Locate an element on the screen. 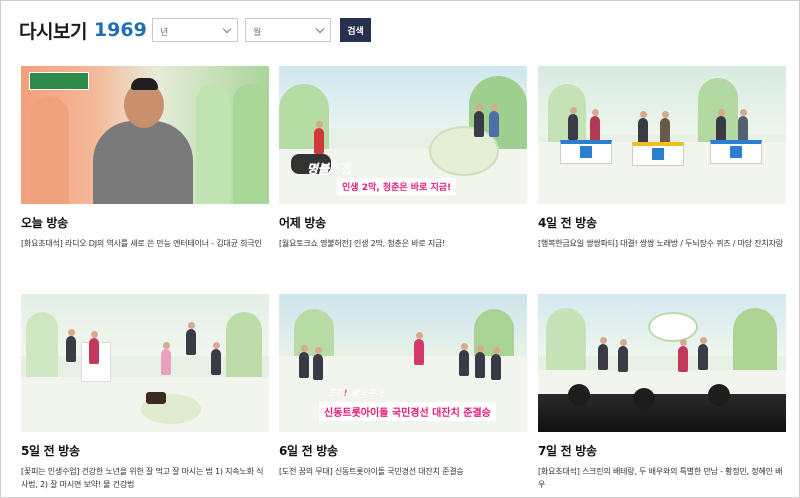  performer is located at coordinates (319, 137).